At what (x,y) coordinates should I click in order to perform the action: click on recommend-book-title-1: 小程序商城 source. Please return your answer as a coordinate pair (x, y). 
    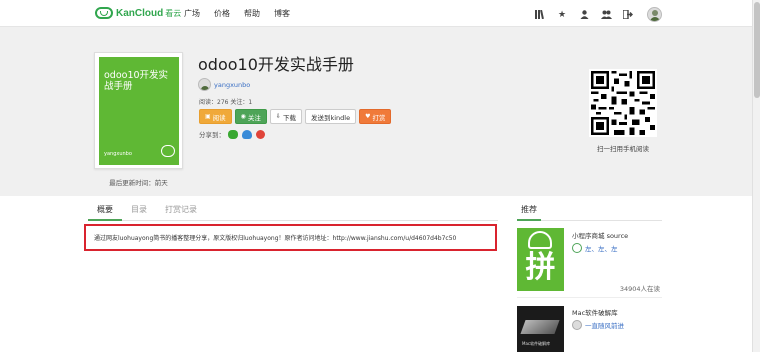
    Looking at the image, I should click on (600, 235).